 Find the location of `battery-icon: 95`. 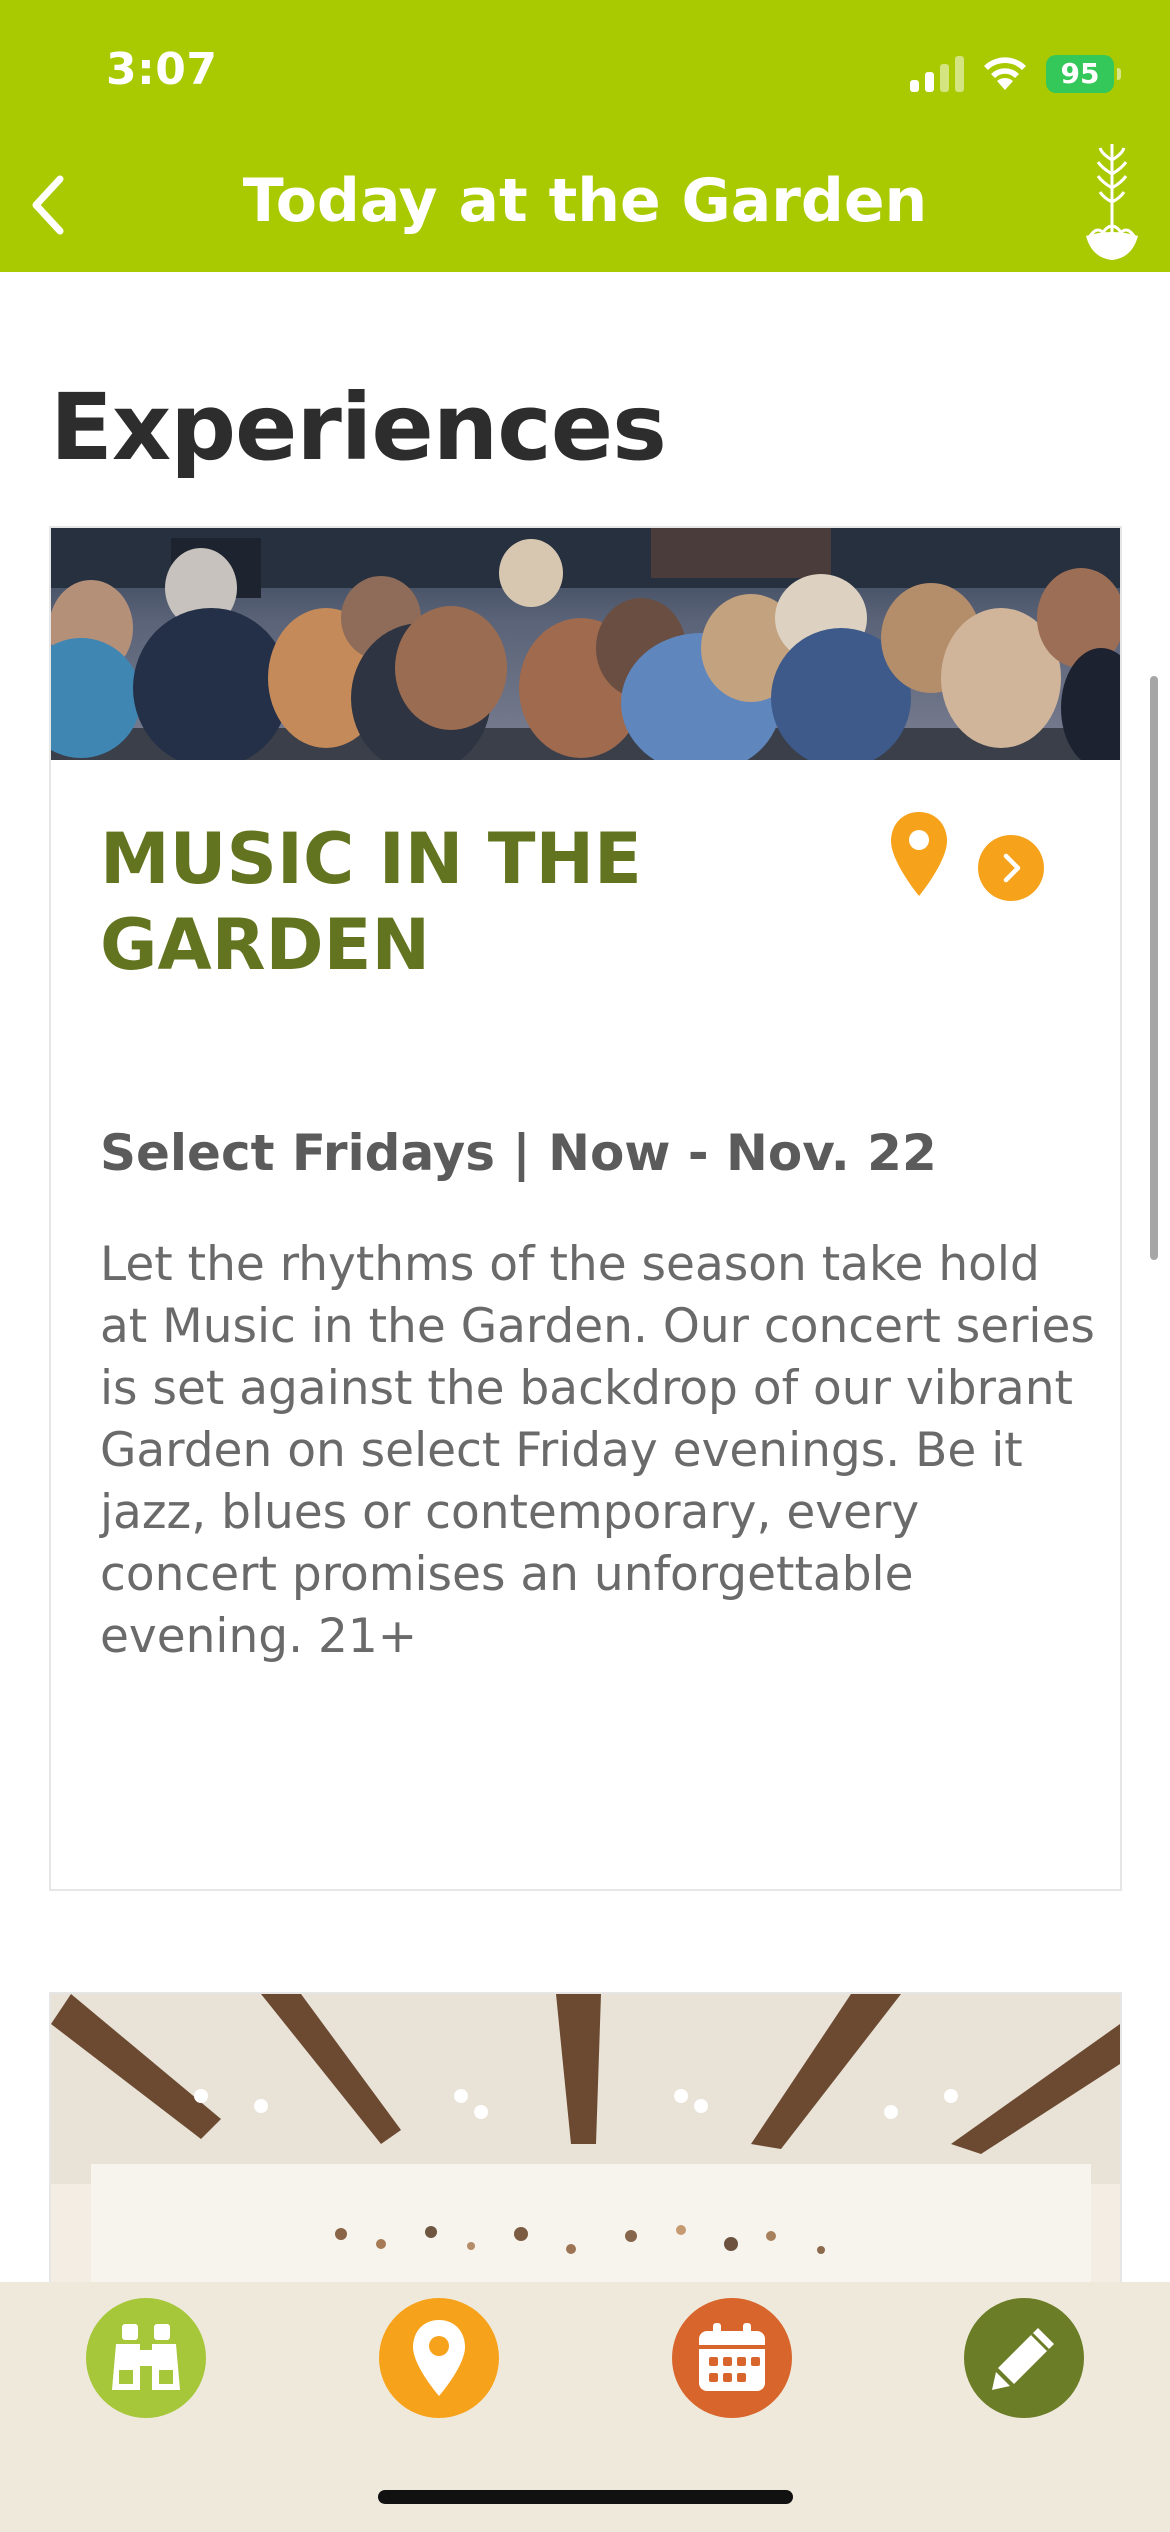

battery-icon: 95 is located at coordinates (1083, 74).